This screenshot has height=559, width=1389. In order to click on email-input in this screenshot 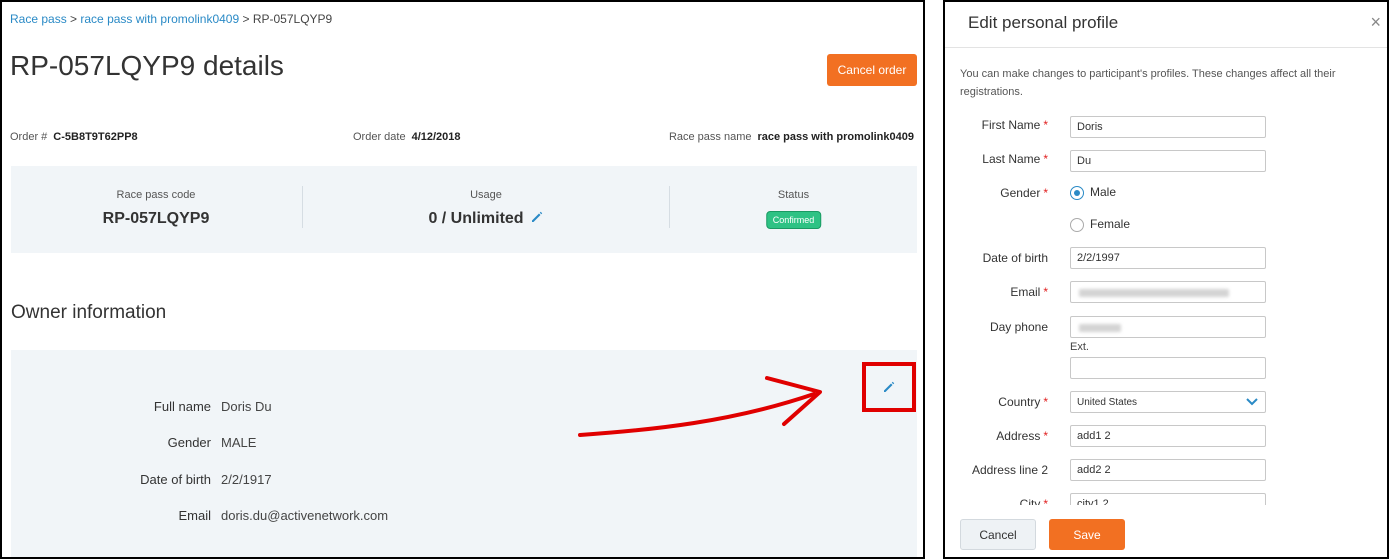, I will do `click(1168, 292)`.